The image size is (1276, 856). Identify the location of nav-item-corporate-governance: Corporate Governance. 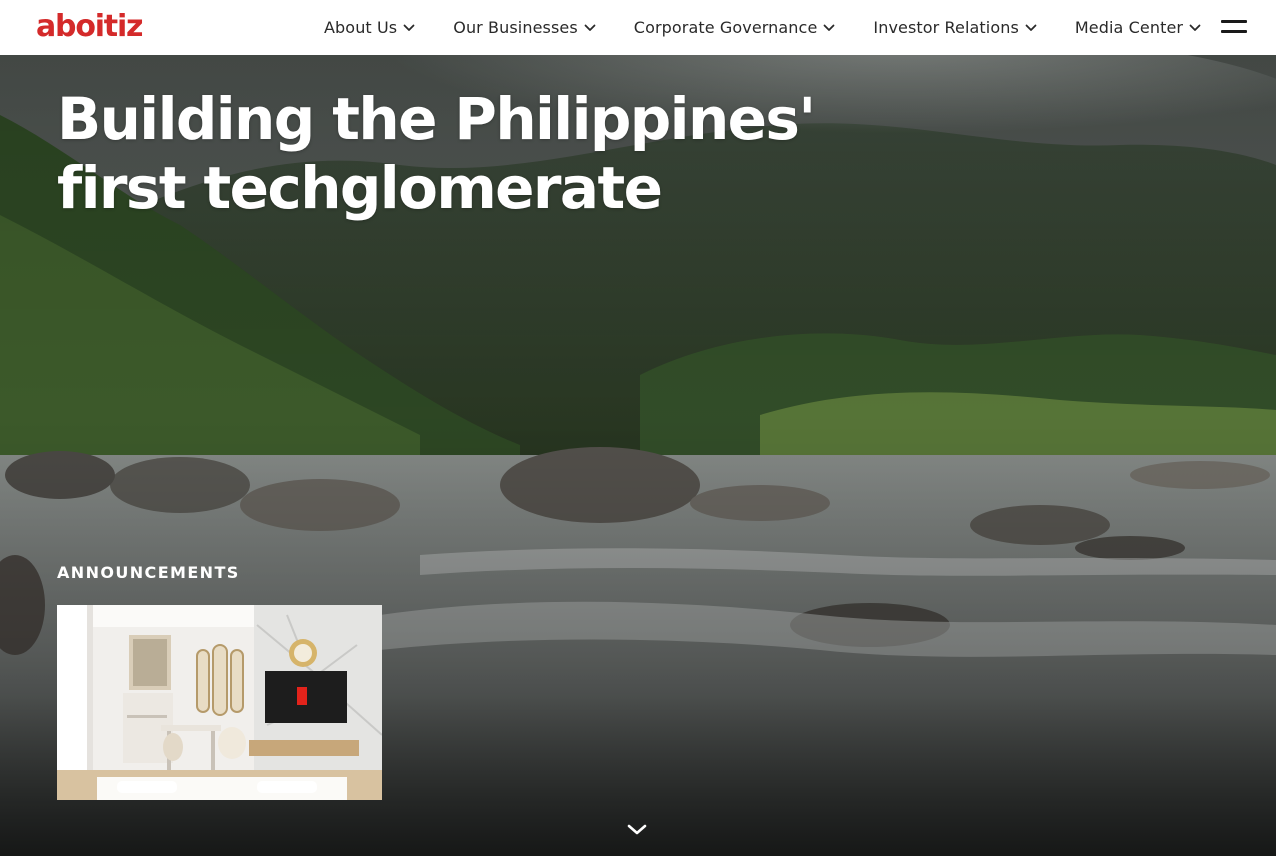
(735, 27).